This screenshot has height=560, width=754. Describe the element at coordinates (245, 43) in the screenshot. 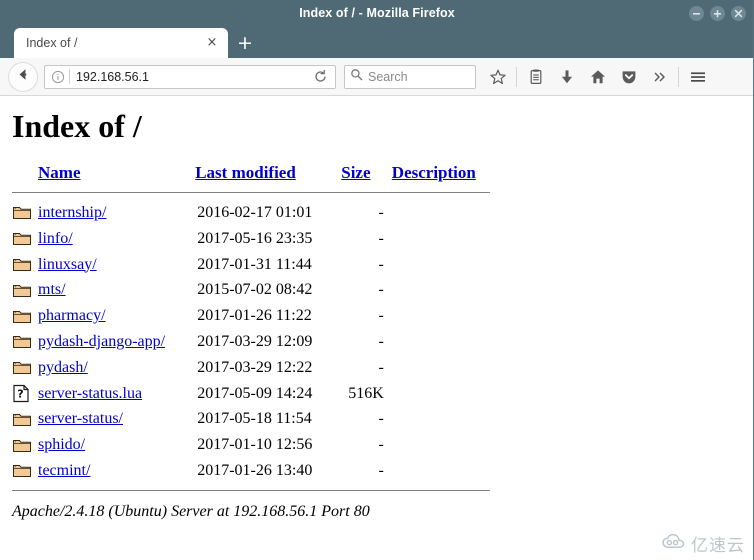

I see `new-tab-button: +` at that location.